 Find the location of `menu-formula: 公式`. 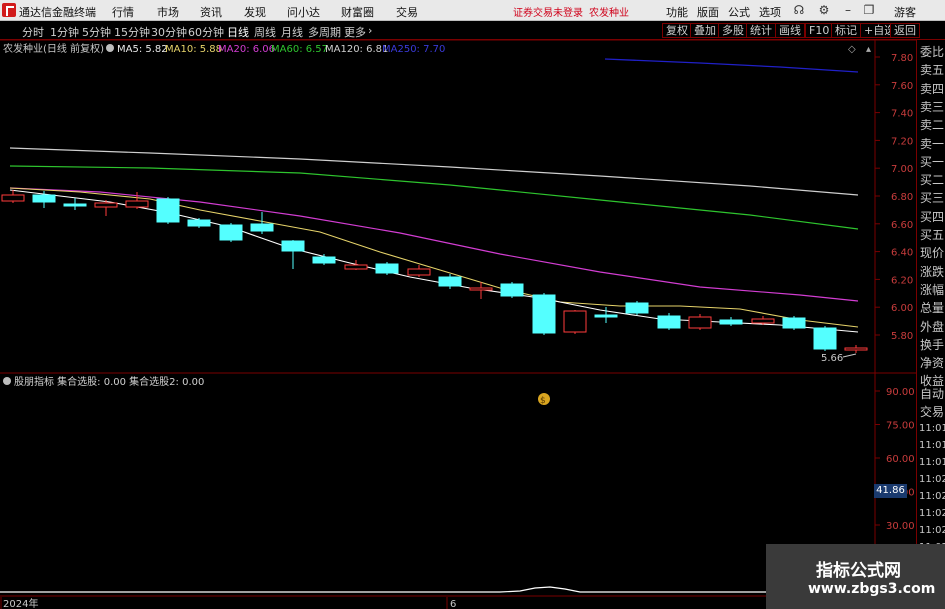

menu-formula: 公式 is located at coordinates (739, 12).